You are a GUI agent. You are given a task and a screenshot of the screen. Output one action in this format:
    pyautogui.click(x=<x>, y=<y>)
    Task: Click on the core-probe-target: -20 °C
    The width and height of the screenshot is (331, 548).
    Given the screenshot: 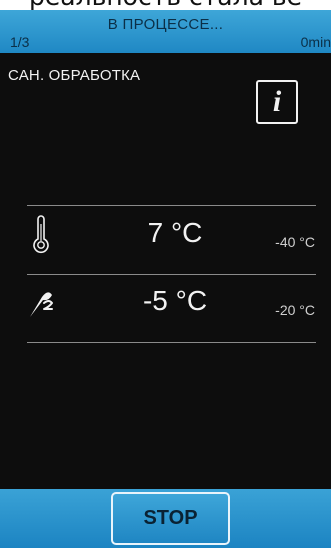 What is the action you would take?
    pyautogui.click(x=295, y=310)
    